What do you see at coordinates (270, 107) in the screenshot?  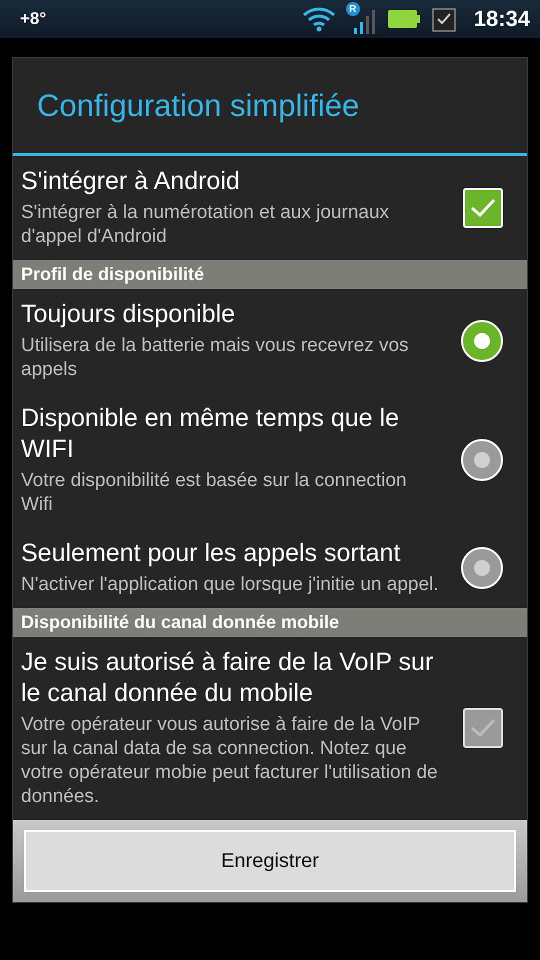 I see `dialog-title: Configuration simplifiée` at bounding box center [270, 107].